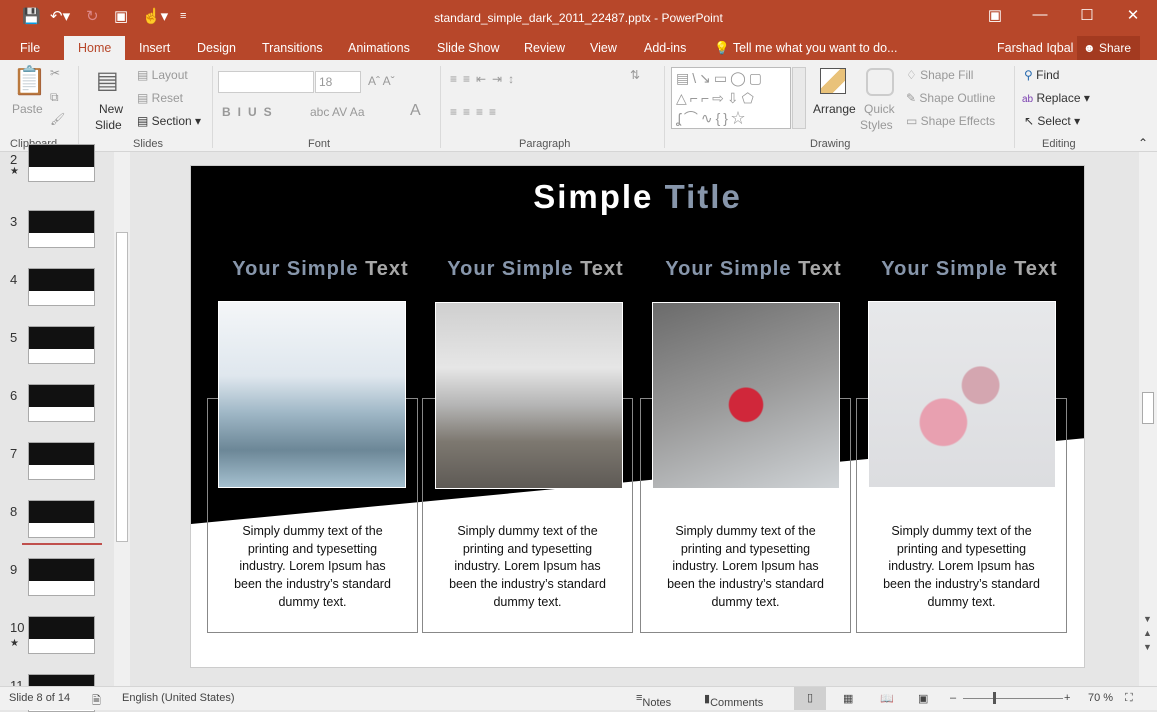  Describe the element at coordinates (653, 700) in the screenshot. I see `notes-button: ≡ Notes` at that location.